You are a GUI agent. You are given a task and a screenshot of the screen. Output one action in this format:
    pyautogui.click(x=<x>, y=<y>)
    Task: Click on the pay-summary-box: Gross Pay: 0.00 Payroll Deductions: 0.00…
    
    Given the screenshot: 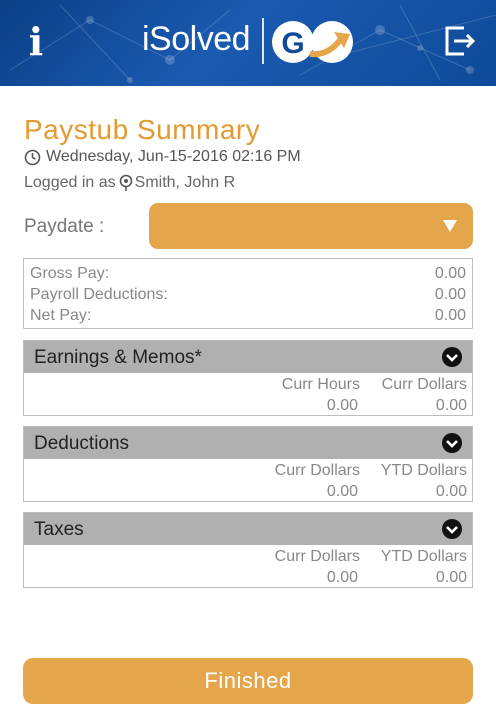 What is the action you would take?
    pyautogui.click(x=248, y=293)
    